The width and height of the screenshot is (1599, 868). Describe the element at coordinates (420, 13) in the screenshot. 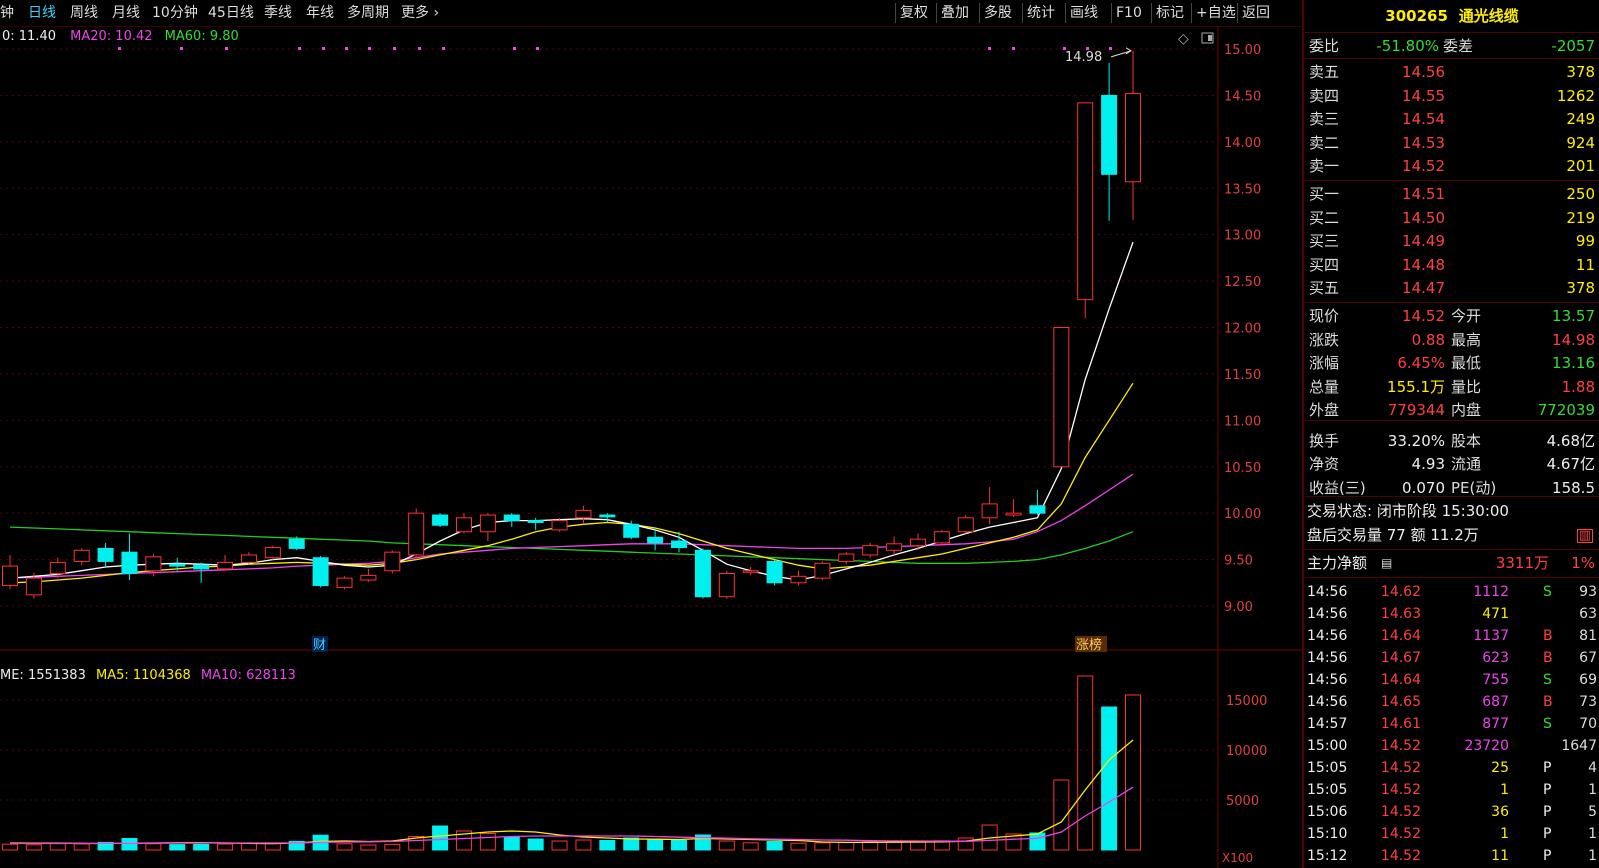

I see `period-tab-9: 更多 ›` at that location.